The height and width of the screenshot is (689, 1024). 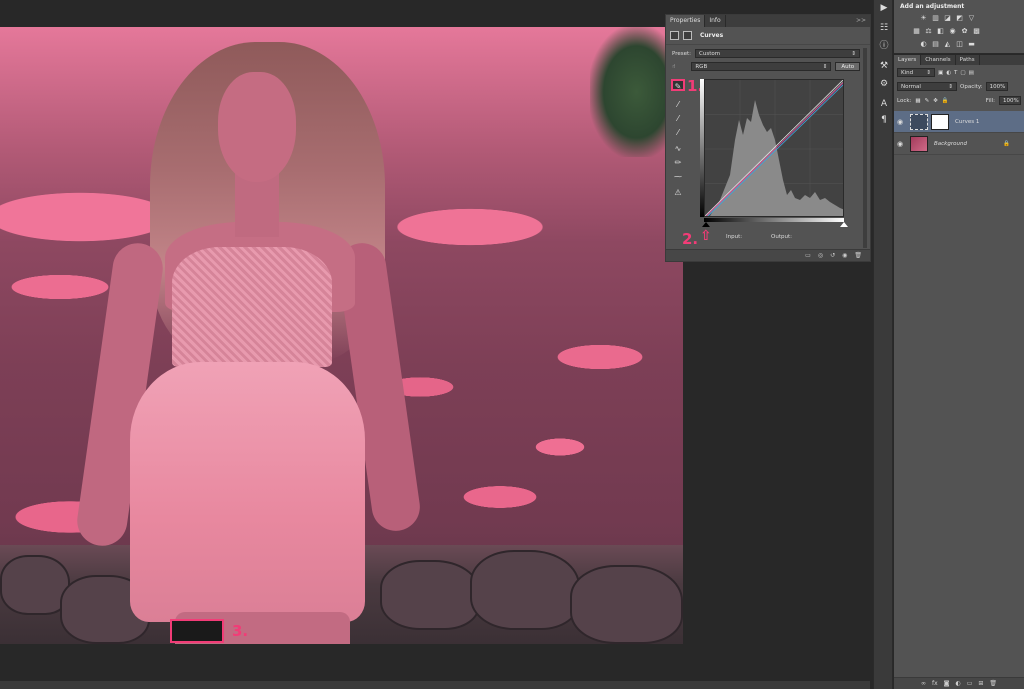 What do you see at coordinates (844, 224) in the screenshot?
I see `white-point-slider` at bounding box center [844, 224].